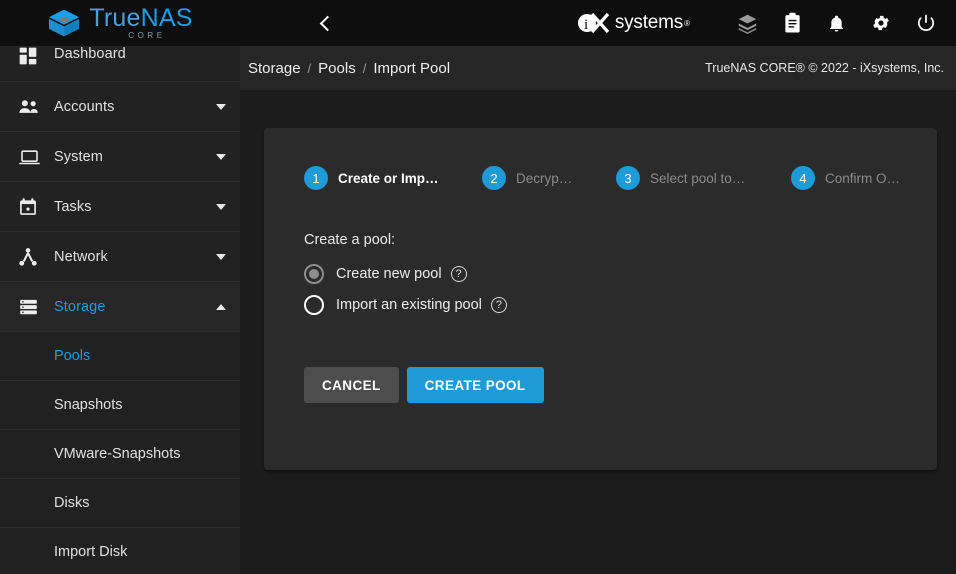  What do you see at coordinates (409, 305) in the screenshot?
I see `radio-label: Import an existing pool` at bounding box center [409, 305].